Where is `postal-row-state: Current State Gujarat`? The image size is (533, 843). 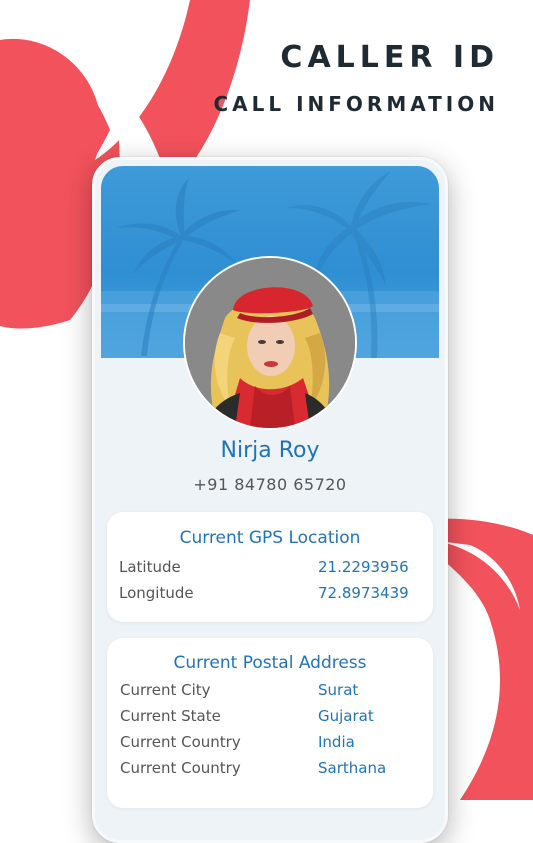 postal-row-state: Current State Gujarat is located at coordinates (270, 720).